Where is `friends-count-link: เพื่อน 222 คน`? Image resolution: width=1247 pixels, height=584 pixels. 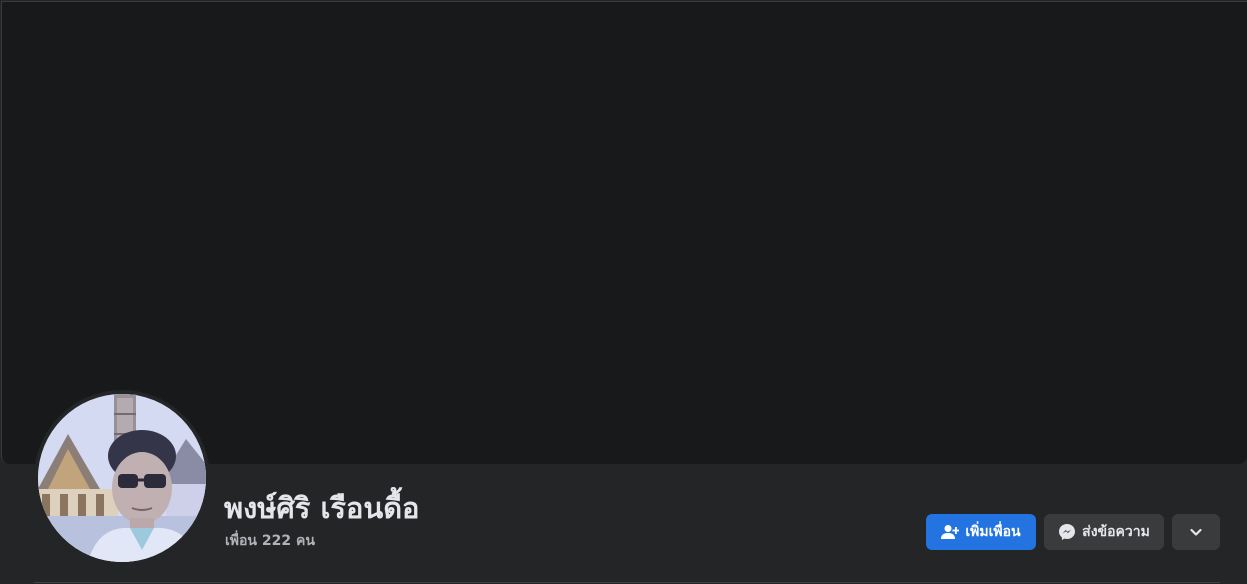 friends-count-link: เพื่อน 222 คน is located at coordinates (270, 541).